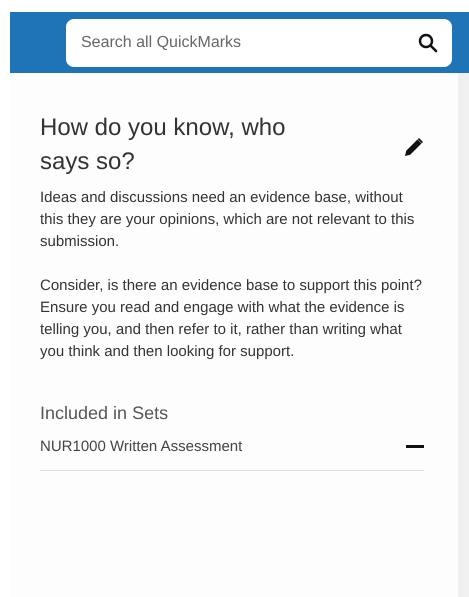 The height and width of the screenshot is (597, 469). What do you see at coordinates (141, 446) in the screenshot?
I see `set-name: NUR1000 Written Assessment` at bounding box center [141, 446].